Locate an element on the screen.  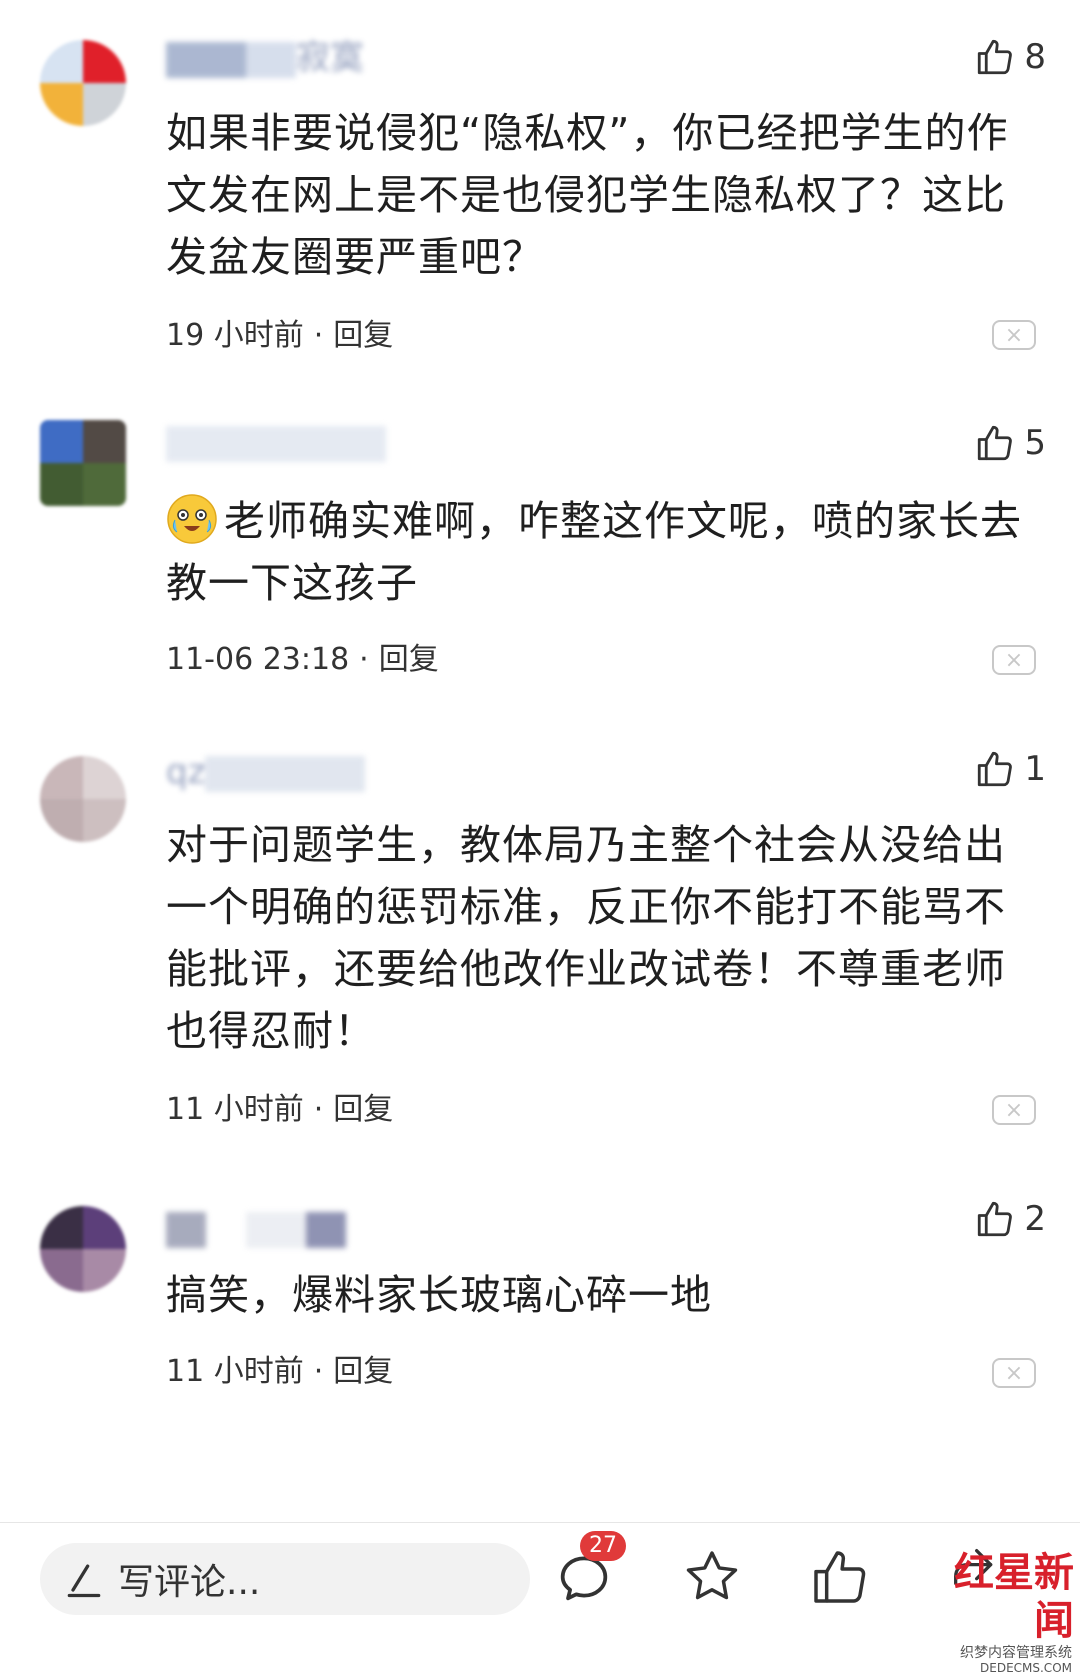
comment-count-badge: 27 is located at coordinates (603, 1546).